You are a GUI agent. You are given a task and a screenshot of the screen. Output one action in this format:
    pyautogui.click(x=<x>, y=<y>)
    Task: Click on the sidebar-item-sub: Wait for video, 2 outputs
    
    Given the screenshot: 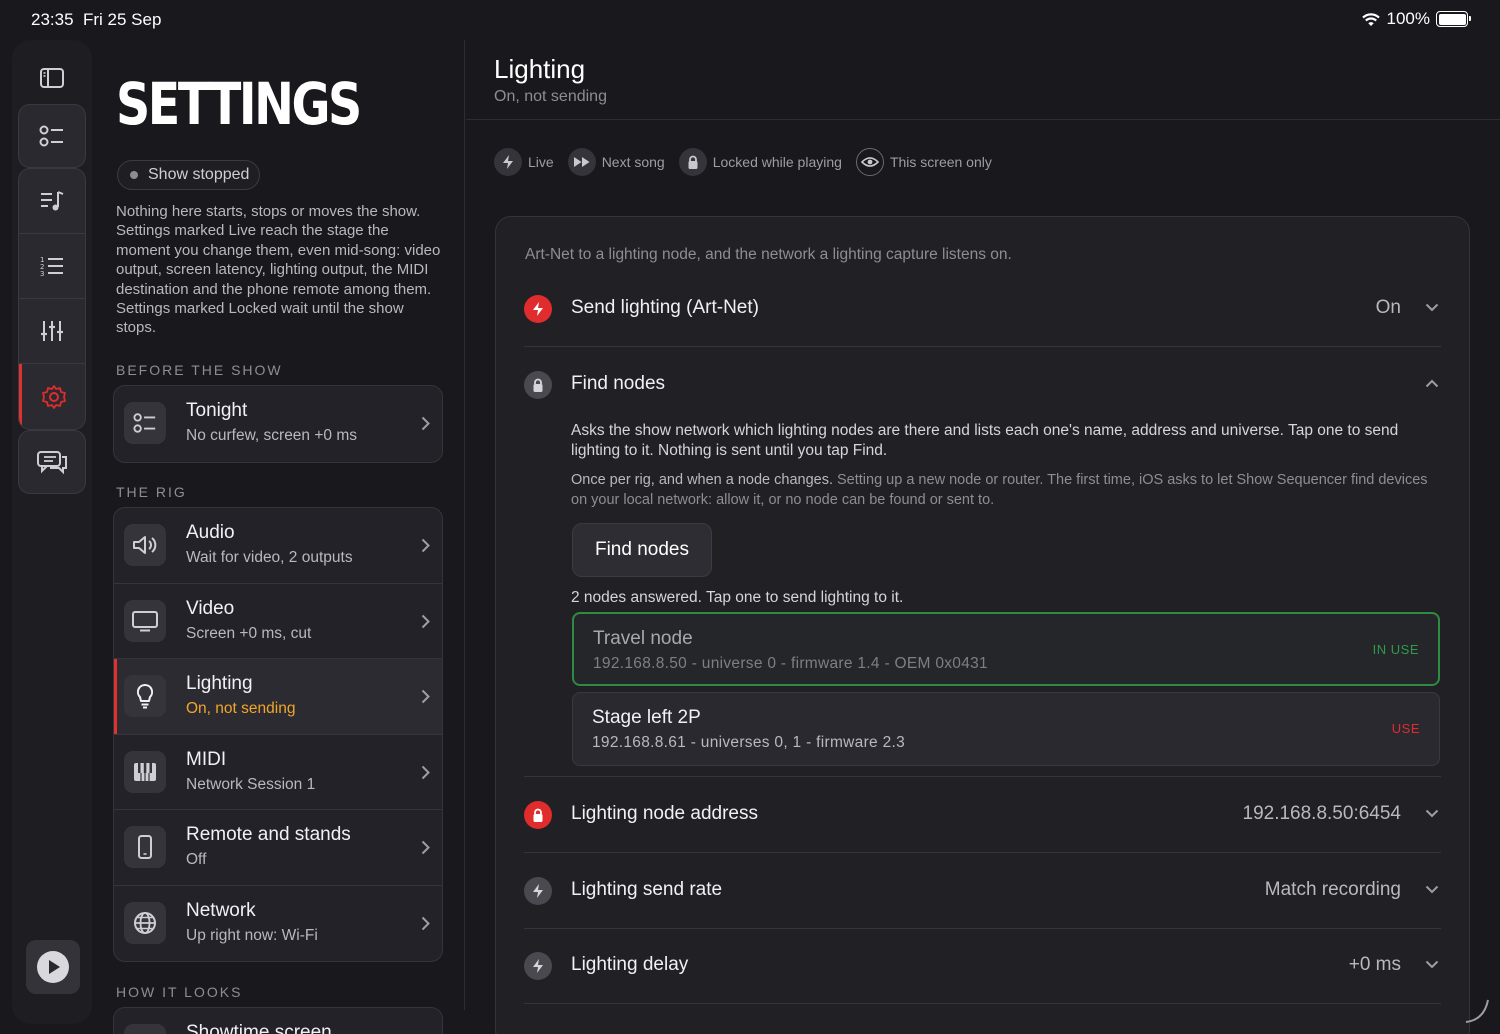 What is the action you would take?
    pyautogui.click(x=269, y=557)
    